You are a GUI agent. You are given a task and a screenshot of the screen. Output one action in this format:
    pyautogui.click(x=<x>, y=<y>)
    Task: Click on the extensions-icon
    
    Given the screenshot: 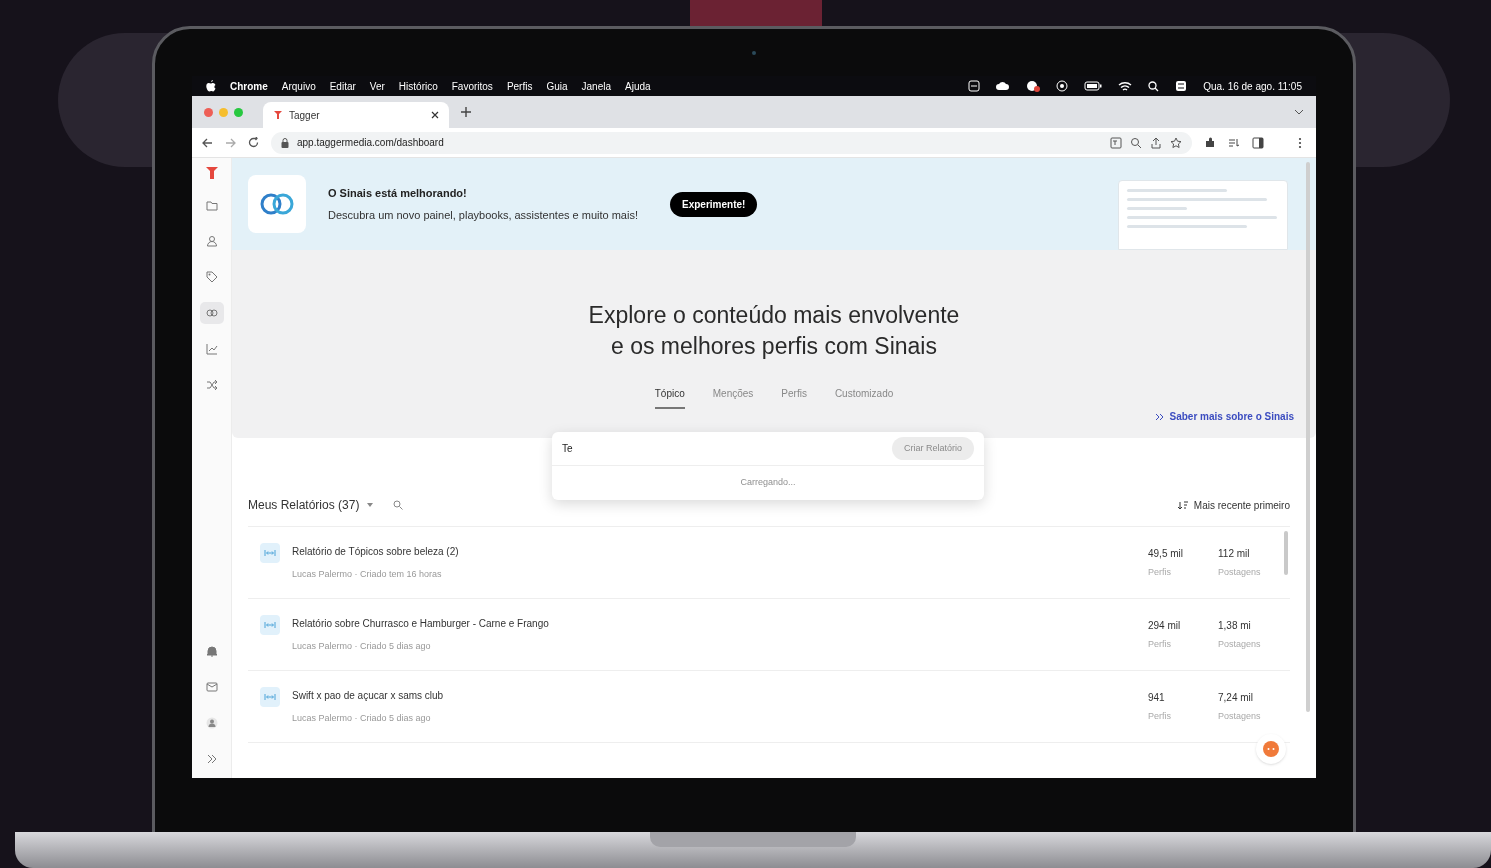 What is the action you would take?
    pyautogui.click(x=1210, y=142)
    